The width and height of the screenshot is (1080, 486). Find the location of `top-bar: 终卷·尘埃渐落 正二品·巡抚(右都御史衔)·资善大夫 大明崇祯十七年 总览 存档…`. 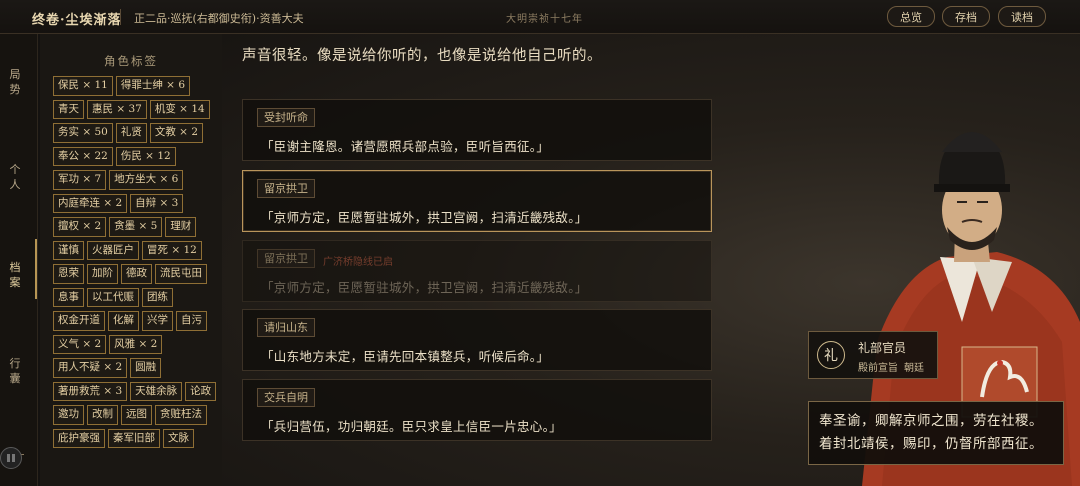

top-bar: 终卷·尘埃渐落 正二品·巡抚(右都御史衔)·资善大夫 大明崇祯十七年 总览 存档… is located at coordinates (540, 17).